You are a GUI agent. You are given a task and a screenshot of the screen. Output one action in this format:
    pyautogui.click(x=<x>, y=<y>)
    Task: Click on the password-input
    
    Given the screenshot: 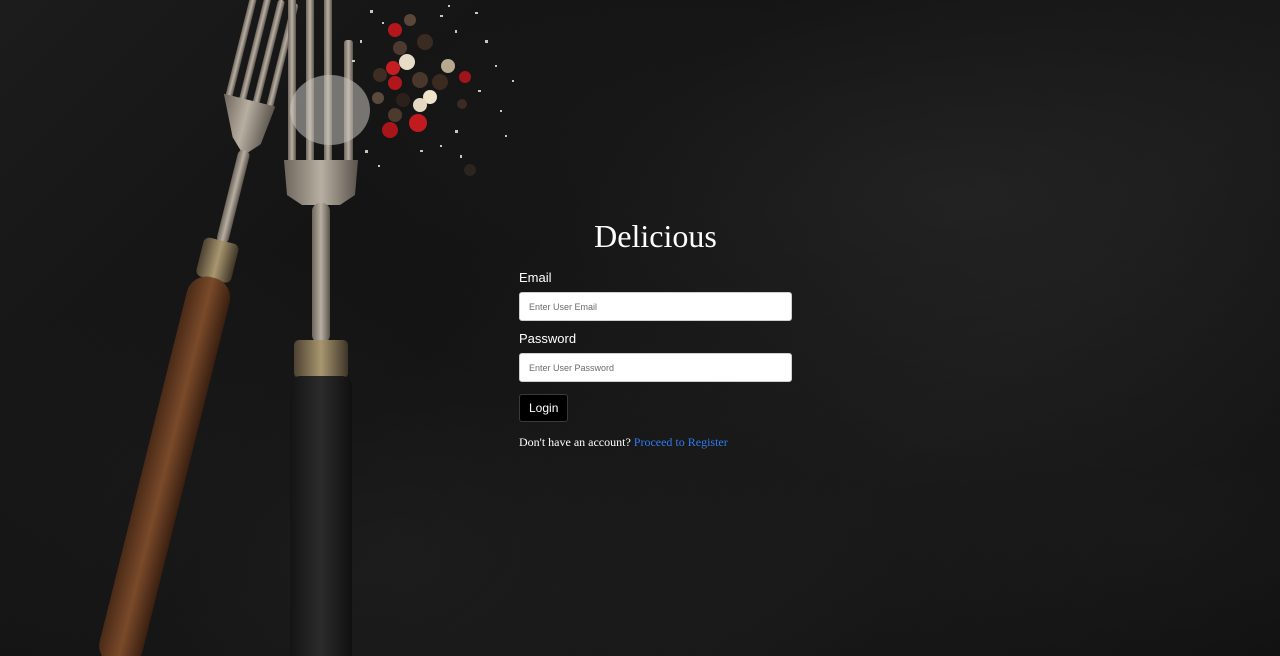 What is the action you would take?
    pyautogui.click(x=655, y=367)
    